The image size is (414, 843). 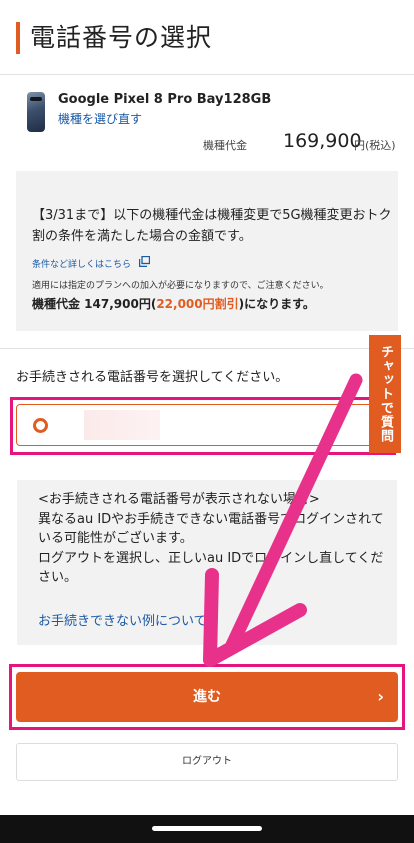 I want to click on product-name: Google Pixel 8 Pro Bay128GB, so click(x=165, y=99).